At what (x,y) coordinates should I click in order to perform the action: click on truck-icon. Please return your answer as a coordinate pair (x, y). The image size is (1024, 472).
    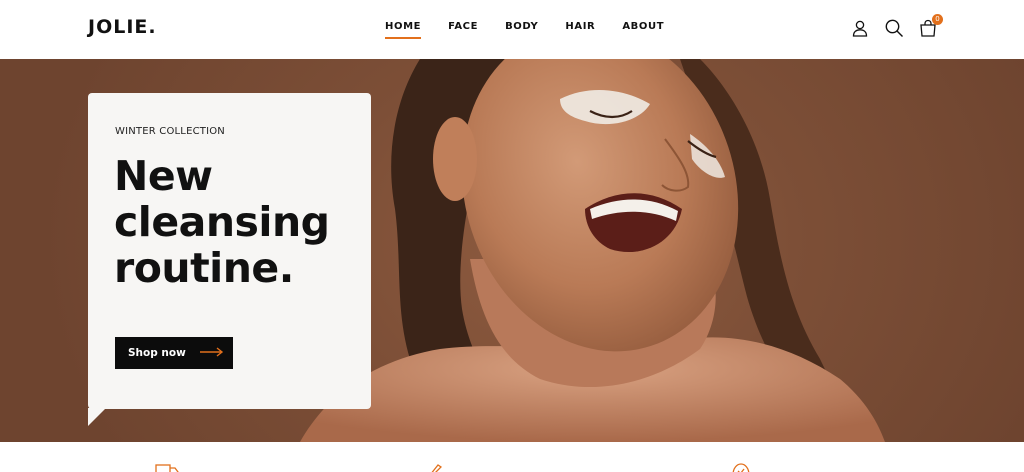
    Looking at the image, I should click on (167, 467).